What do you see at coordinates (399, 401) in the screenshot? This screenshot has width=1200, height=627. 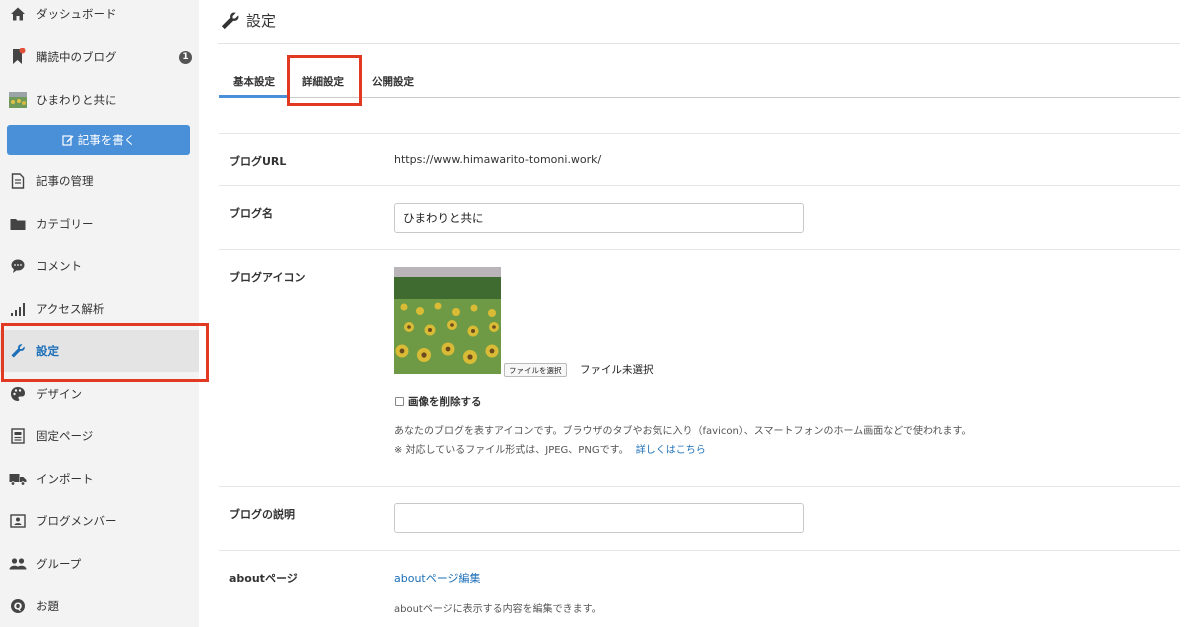 I see `checkbox-box` at bounding box center [399, 401].